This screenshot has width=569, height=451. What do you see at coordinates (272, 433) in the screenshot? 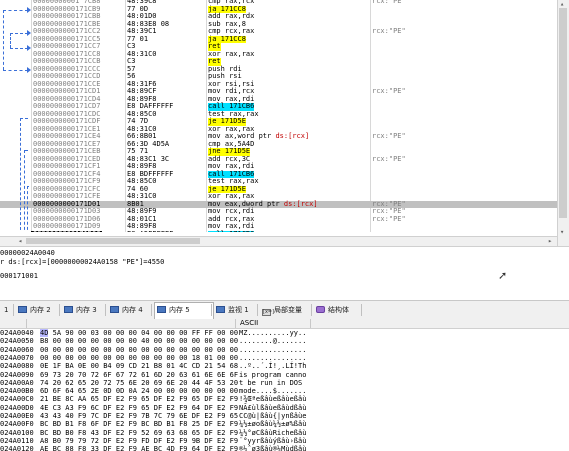
I see `dump-ascii: ¼½°øCßâùRicheßâù` at bounding box center [272, 433].